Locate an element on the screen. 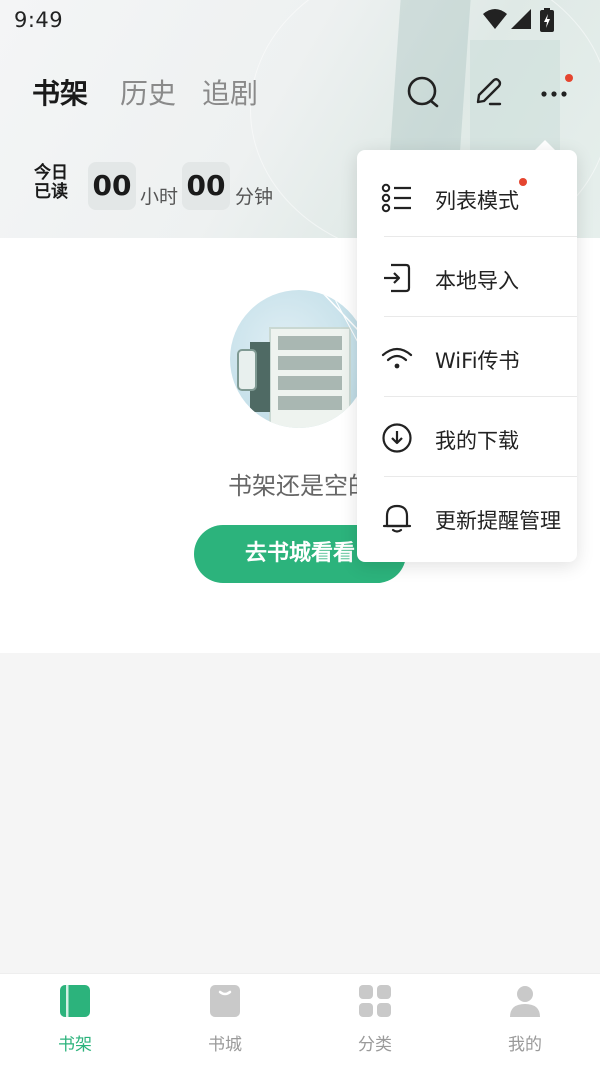  status-bar: 9:49 is located at coordinates (300, 20).